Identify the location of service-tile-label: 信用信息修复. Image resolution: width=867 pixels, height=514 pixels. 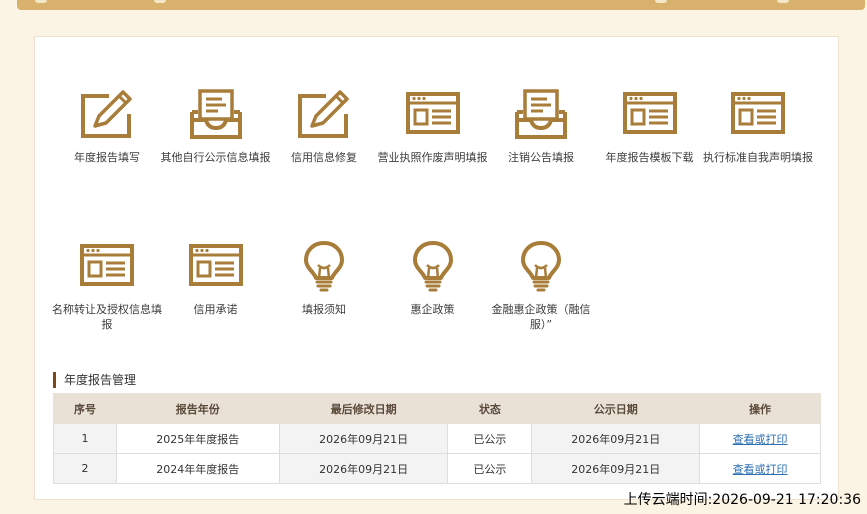
(324, 157).